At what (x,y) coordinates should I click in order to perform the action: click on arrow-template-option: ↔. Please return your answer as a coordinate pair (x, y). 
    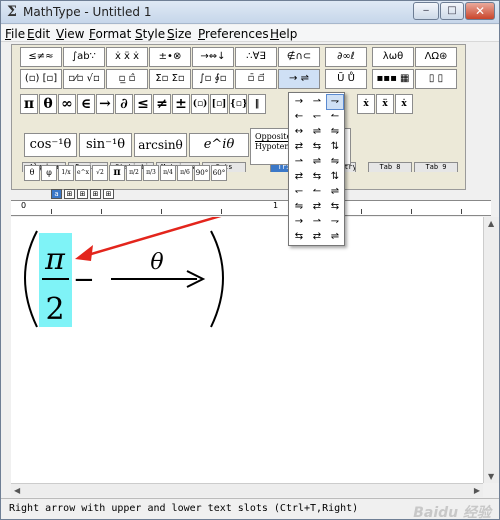
    Looking at the image, I should click on (299, 132).